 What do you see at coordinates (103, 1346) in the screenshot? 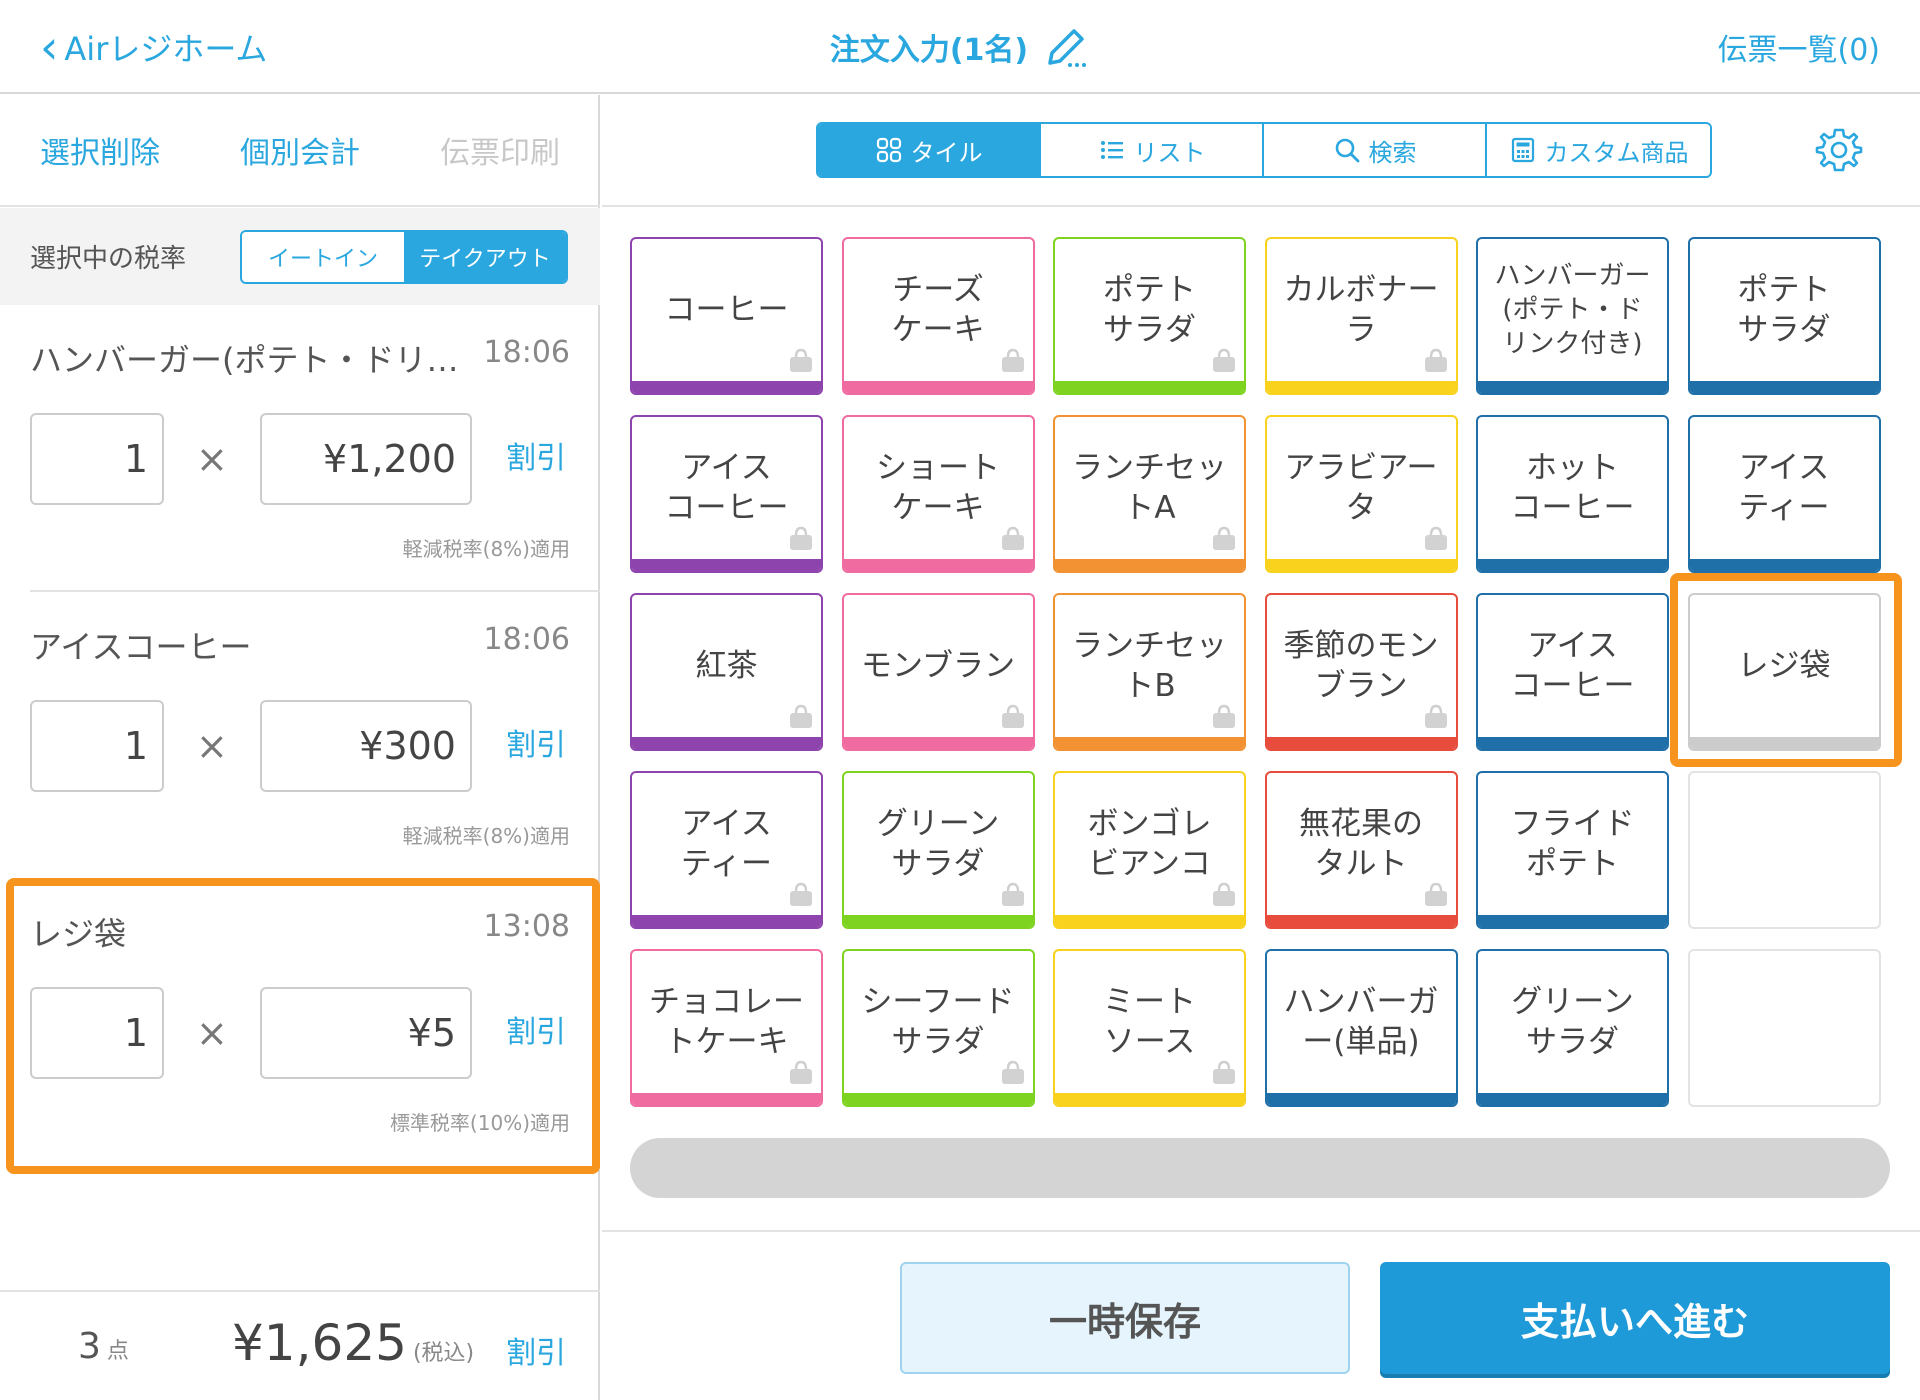
I see `item-count: 3点` at bounding box center [103, 1346].